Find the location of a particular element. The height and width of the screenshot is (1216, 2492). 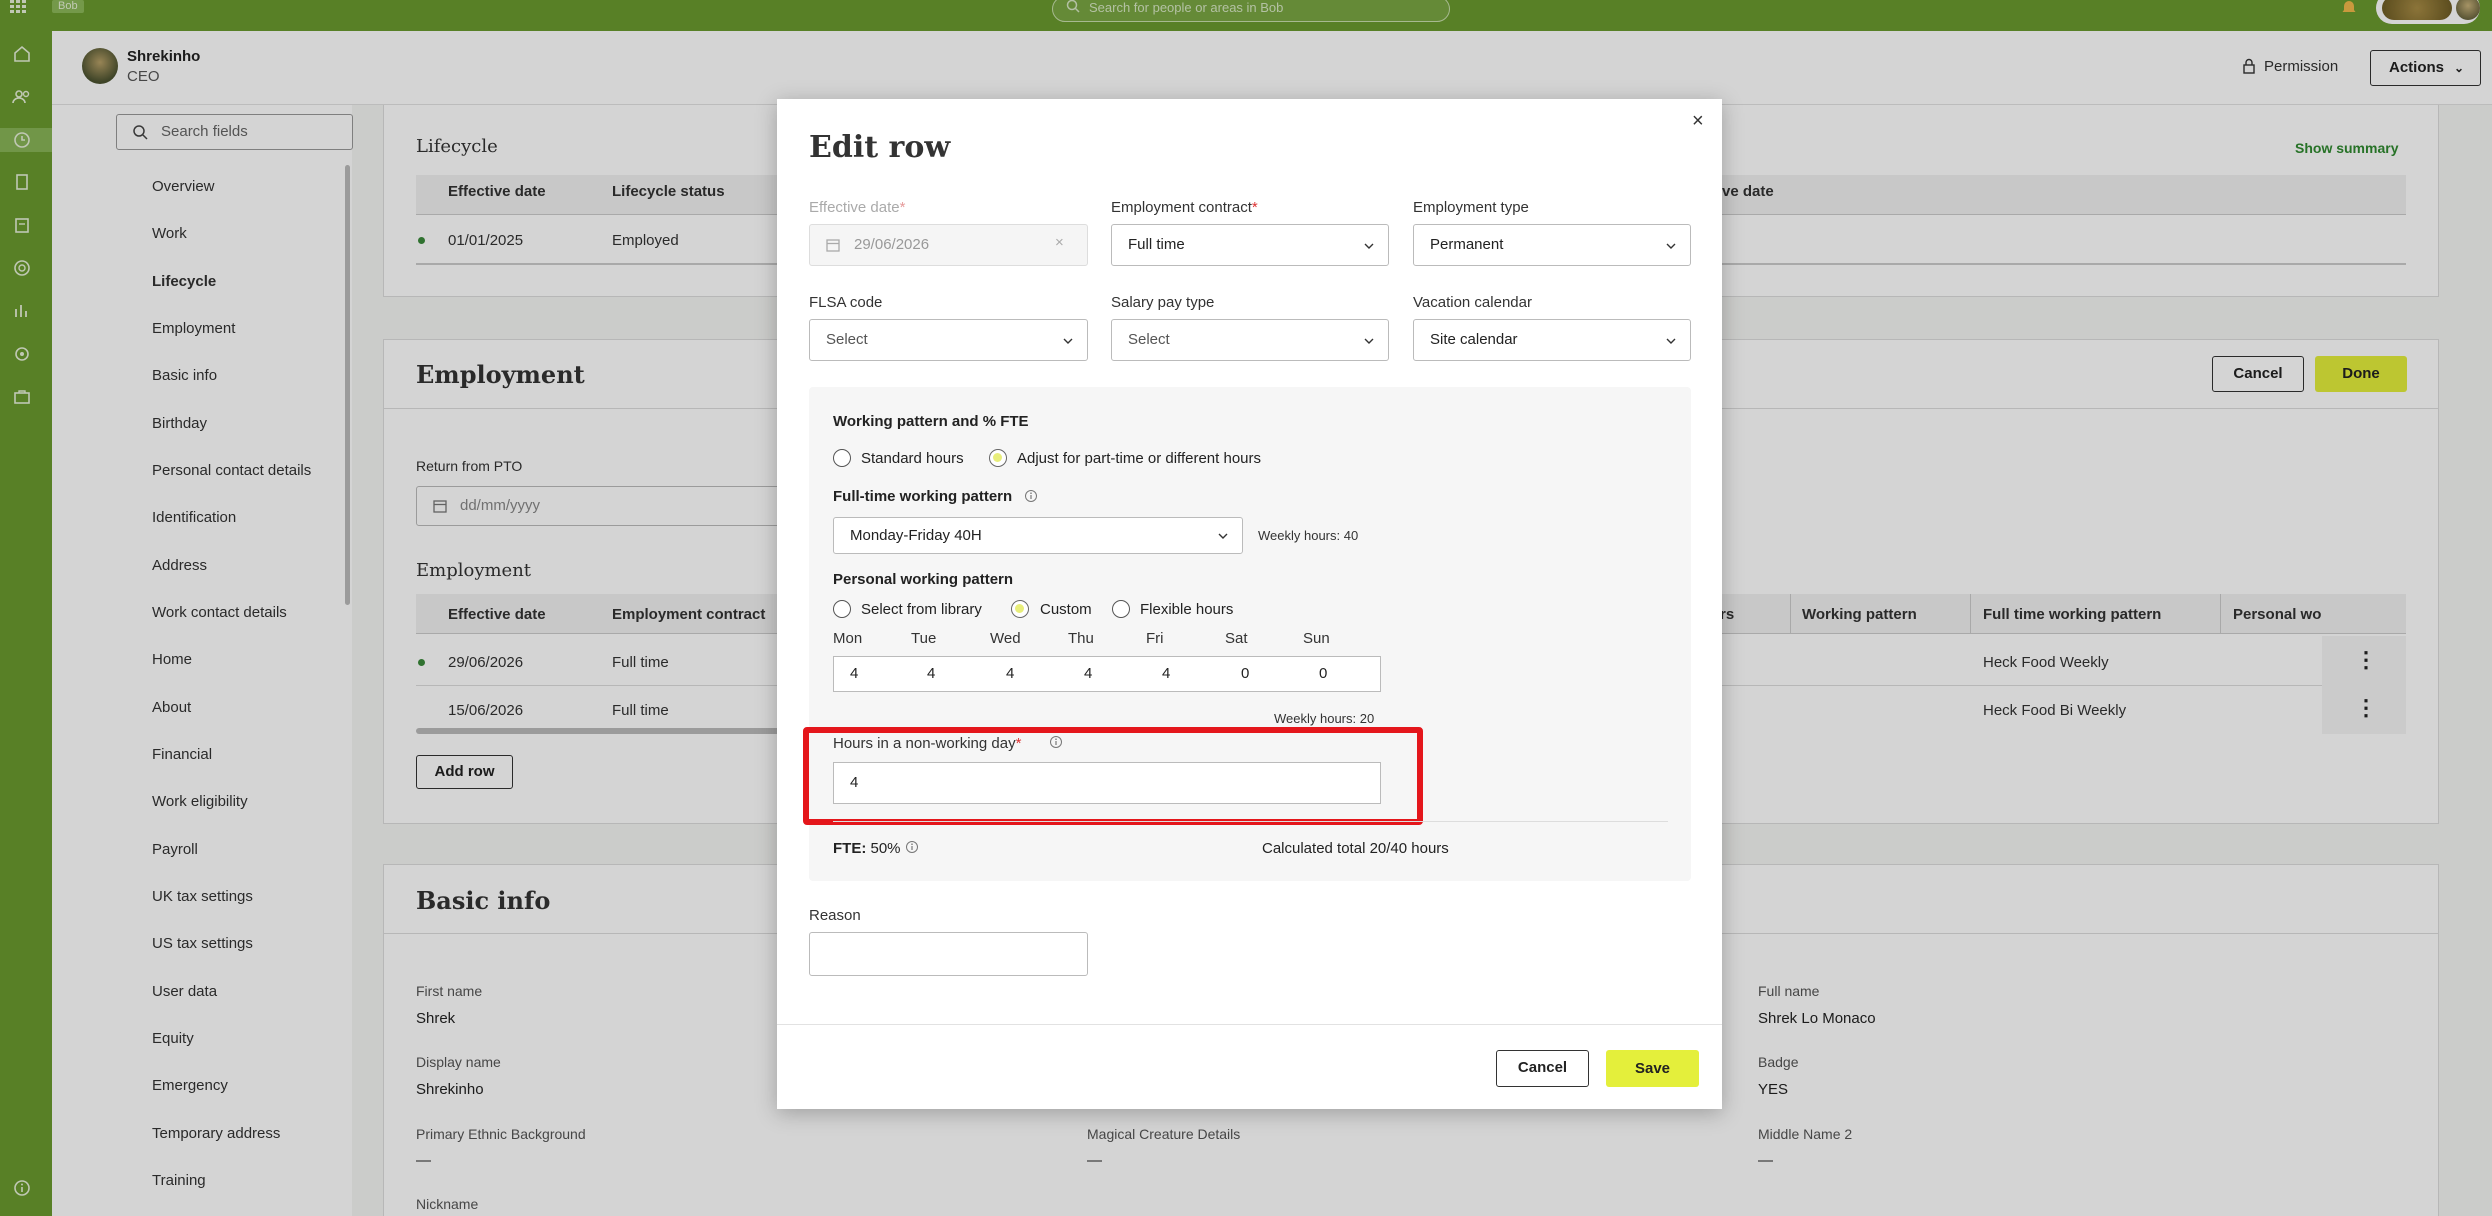

working-pattern-title: Working pattern and % FTE is located at coordinates (931, 421).